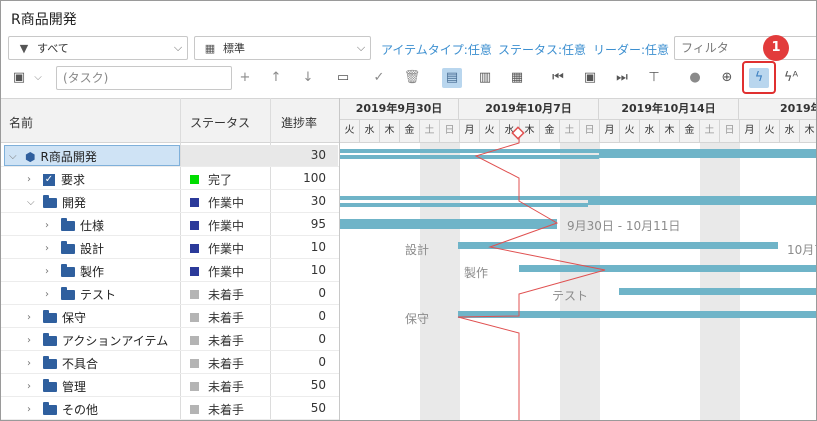  I want to click on table-row: › 製作 作業中 10, so click(170, 270).